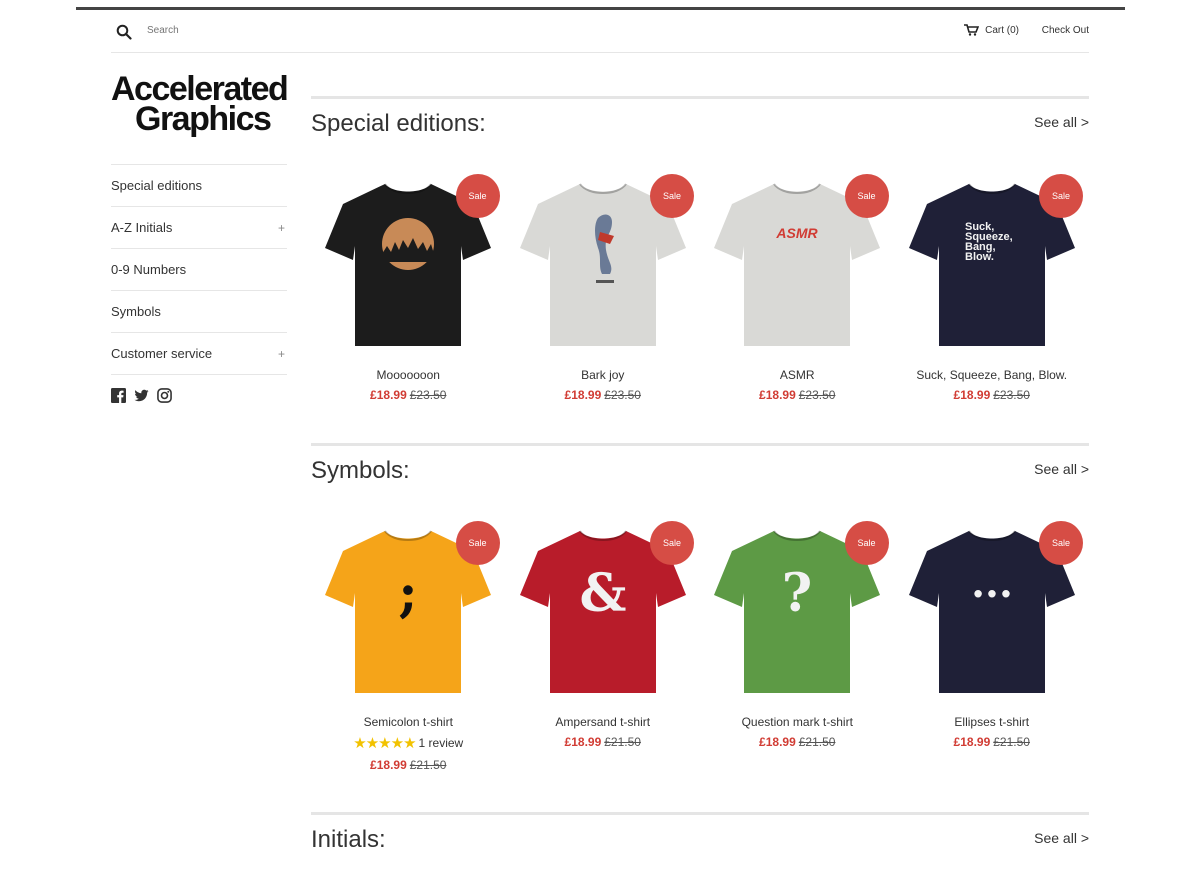 Image resolution: width=1202 pixels, height=875 pixels. Describe the element at coordinates (384, 743) in the screenshot. I see `star-rating-icon: ★★★★★` at that location.